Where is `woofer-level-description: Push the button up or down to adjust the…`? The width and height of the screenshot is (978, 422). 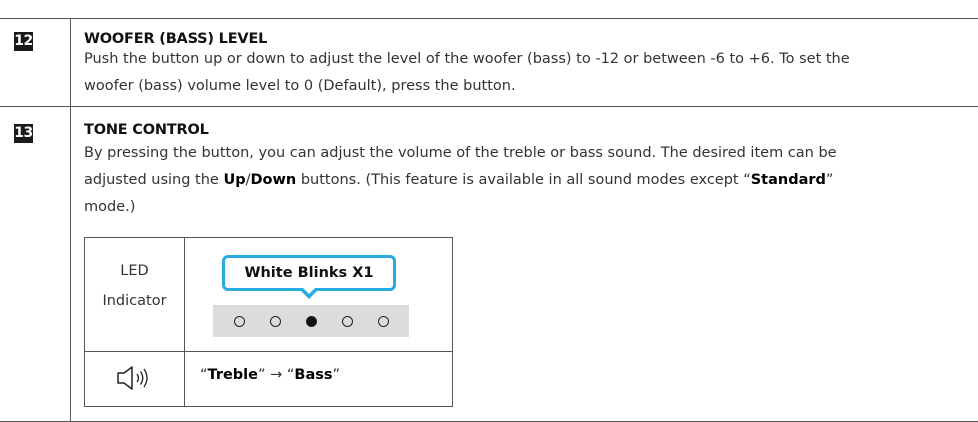 woofer-level-description: Push the button up or down to adjust the… is located at coordinates (524, 73).